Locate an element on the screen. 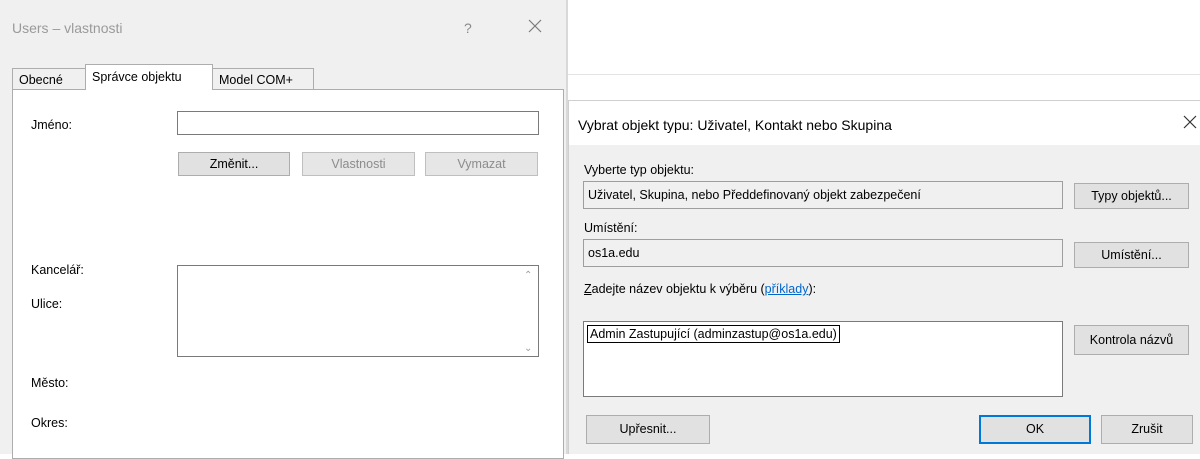 The image size is (1200, 459). cancel-button: Zrušit is located at coordinates (1147, 429).